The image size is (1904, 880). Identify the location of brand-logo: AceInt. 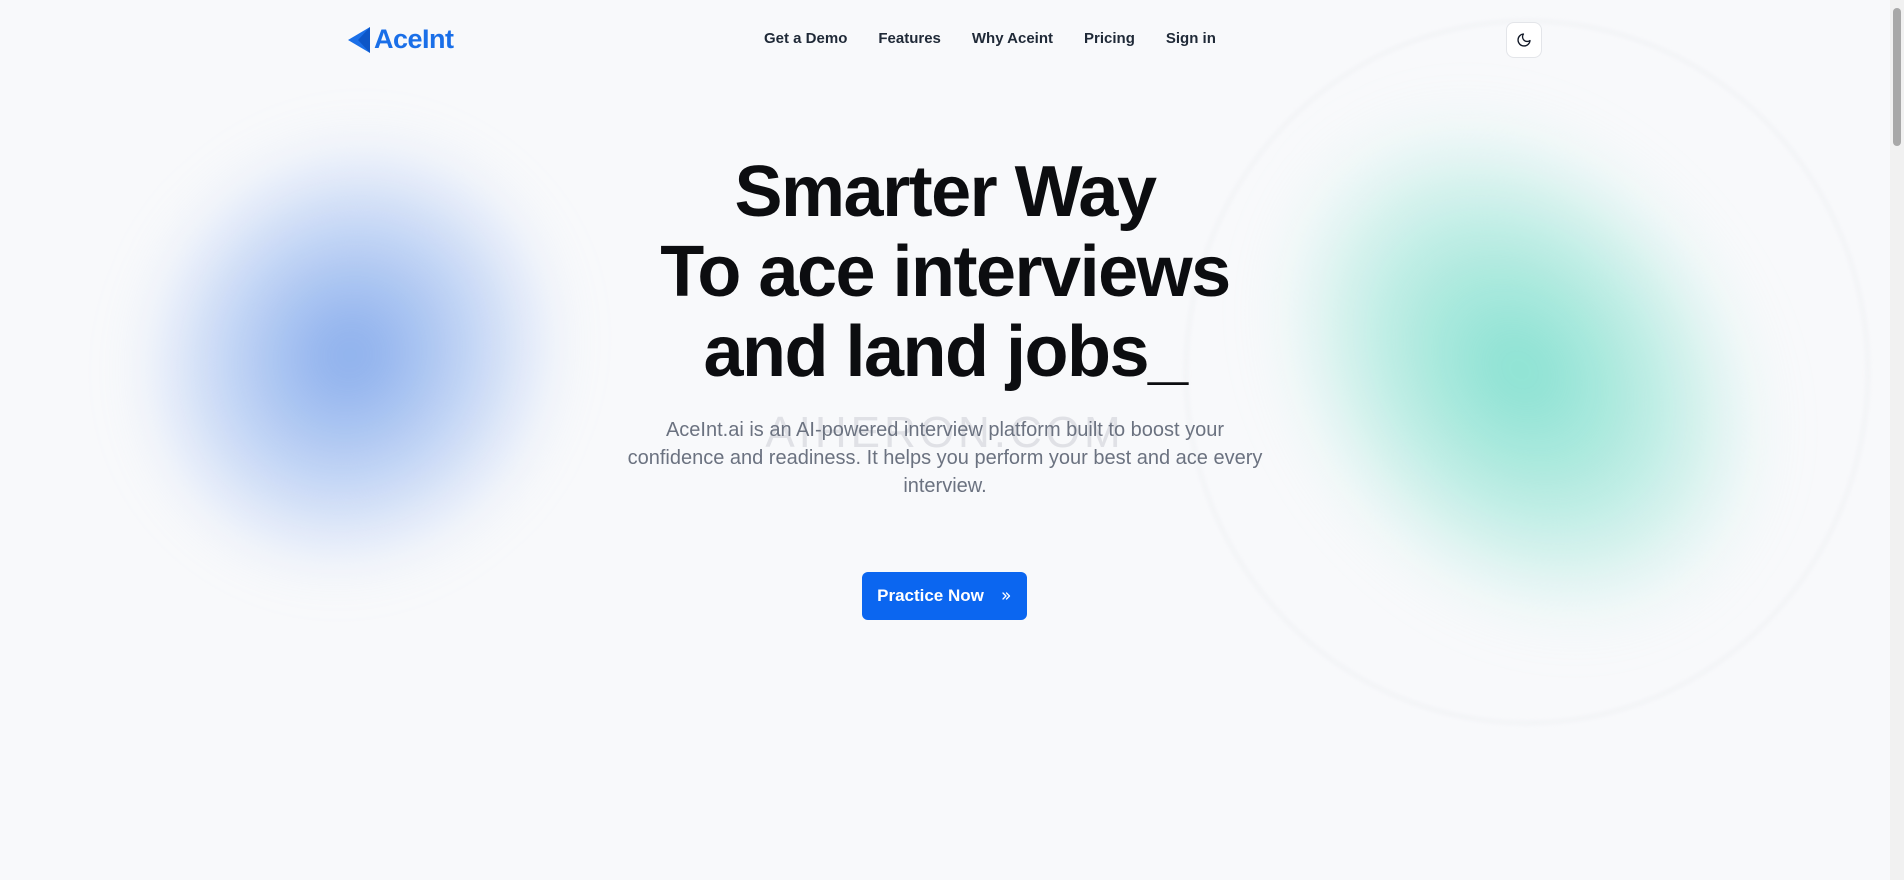
(400, 39).